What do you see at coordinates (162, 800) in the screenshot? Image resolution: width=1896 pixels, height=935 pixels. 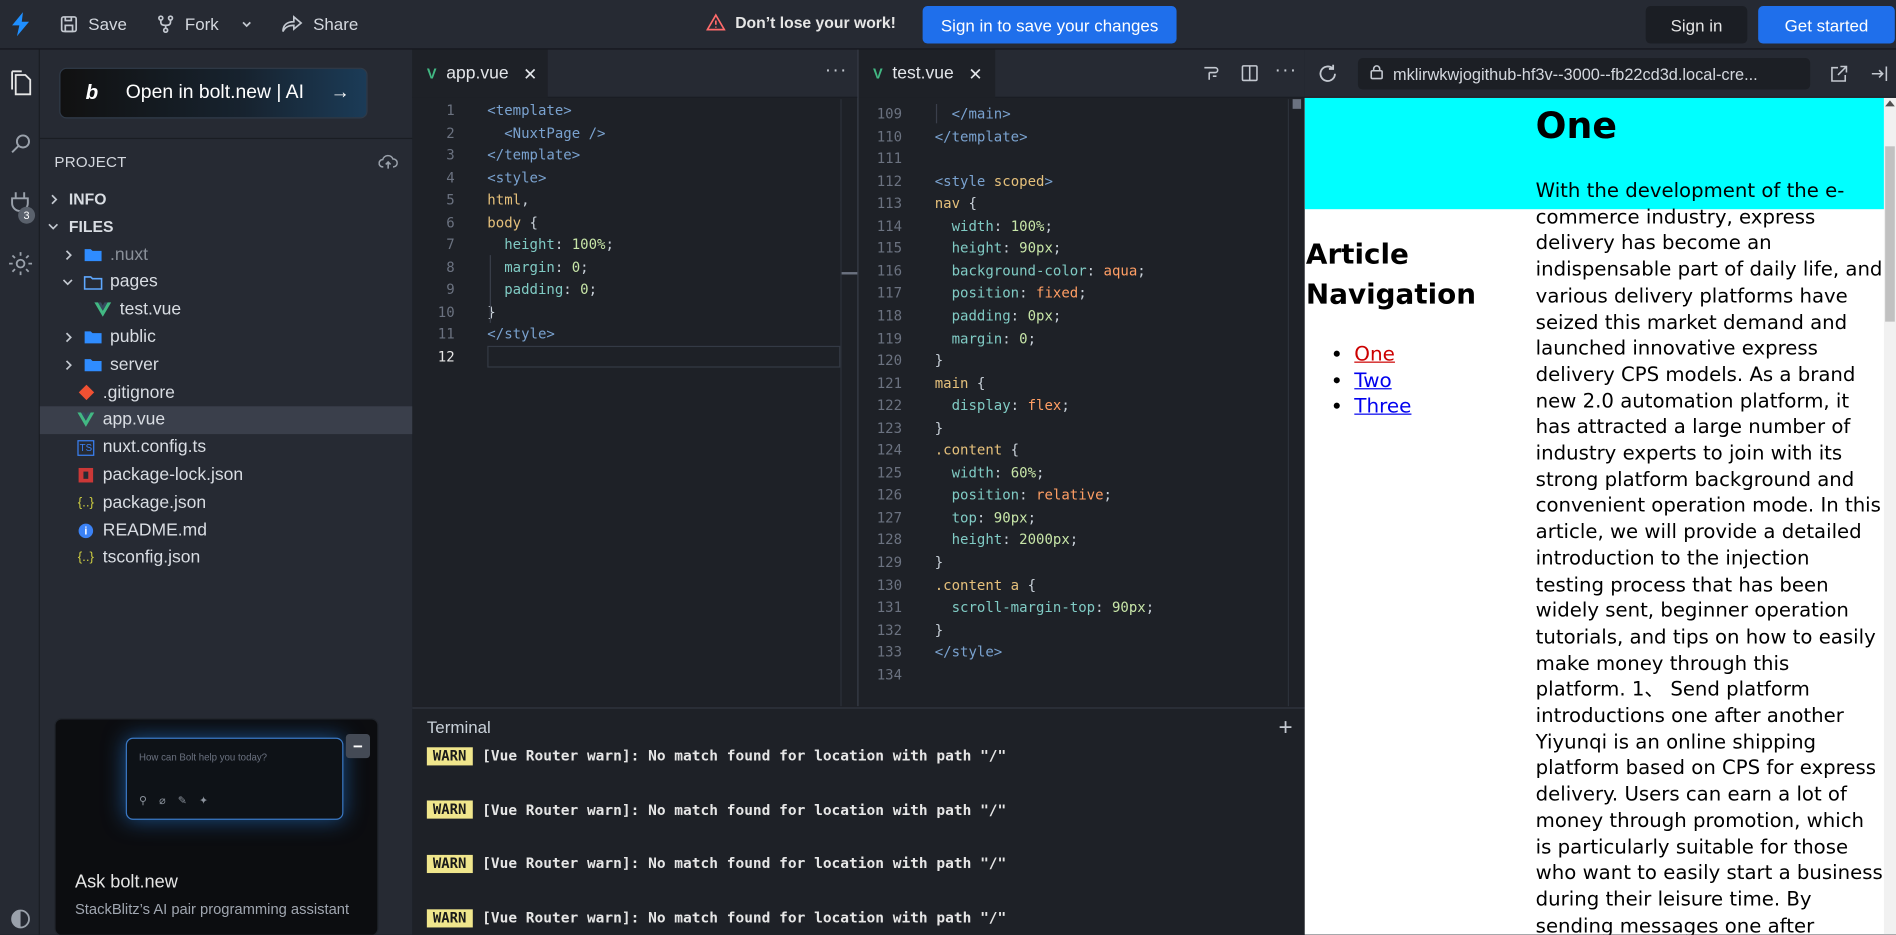 I see `attach-icon: ⌀` at bounding box center [162, 800].